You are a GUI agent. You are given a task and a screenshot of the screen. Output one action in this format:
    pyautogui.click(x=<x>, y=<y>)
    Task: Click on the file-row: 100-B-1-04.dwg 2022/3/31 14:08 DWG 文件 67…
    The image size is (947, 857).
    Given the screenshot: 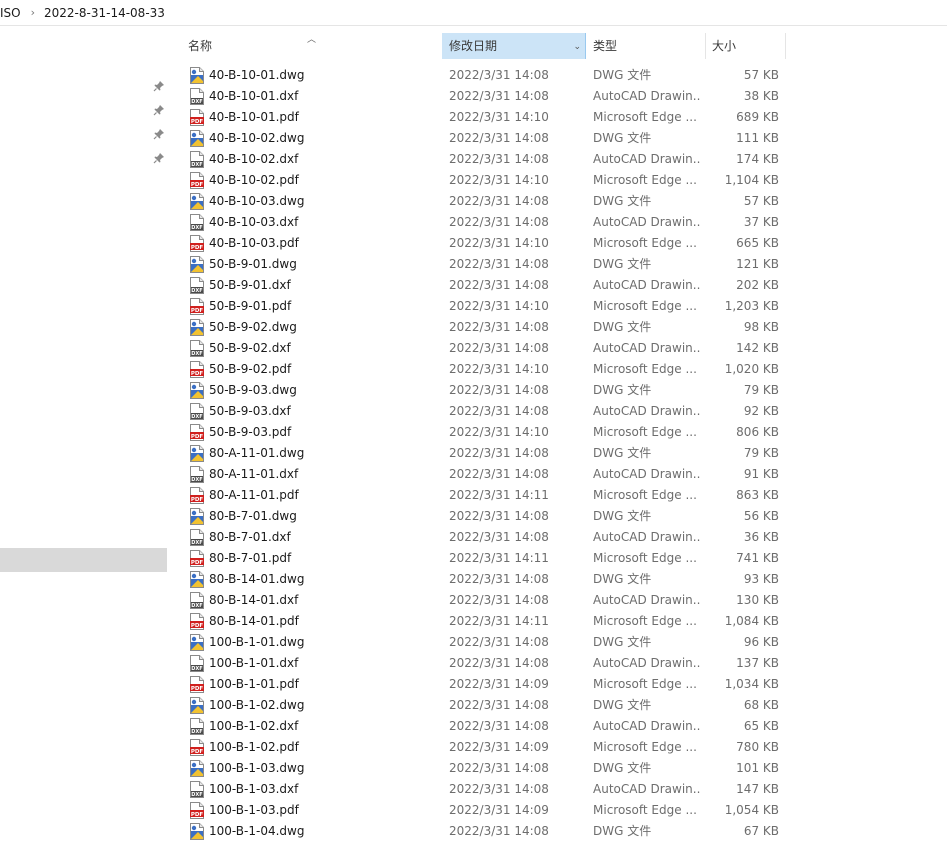 What is the action you would take?
    pyautogui.click(x=478, y=831)
    